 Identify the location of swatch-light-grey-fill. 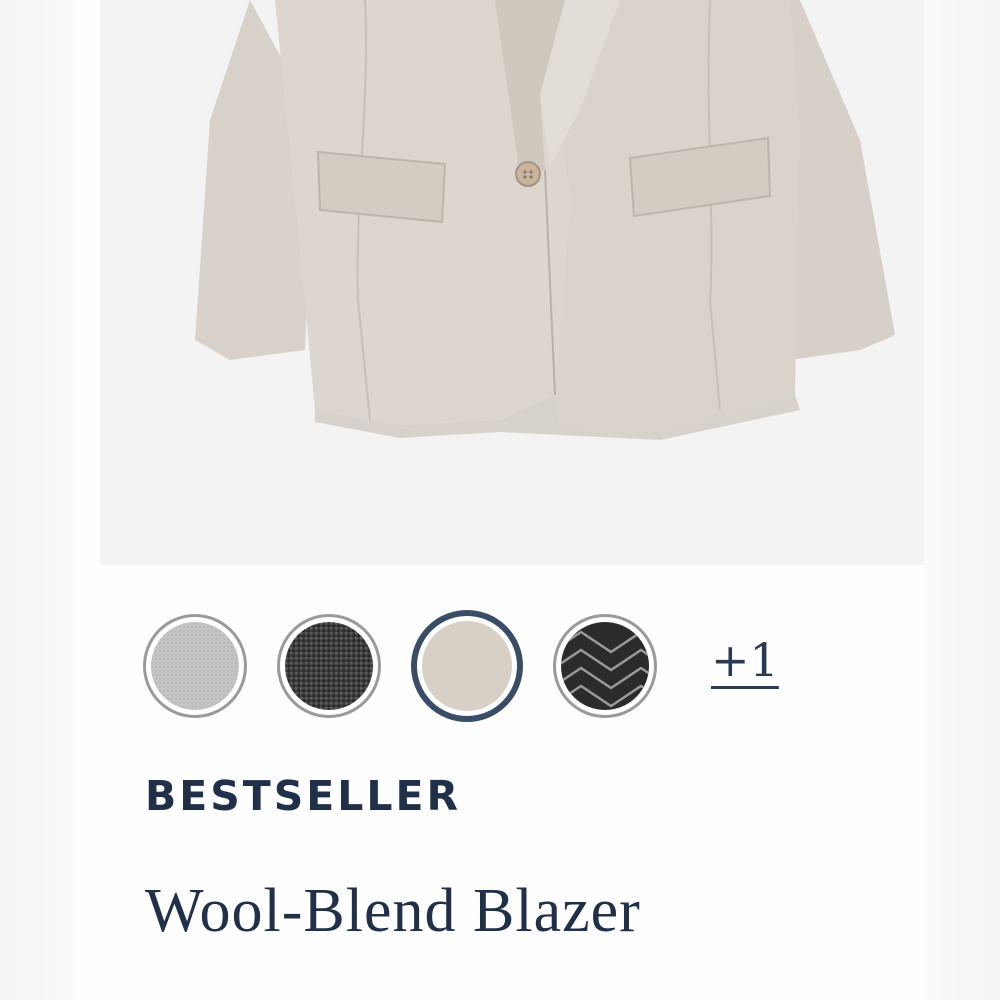
(195, 666).